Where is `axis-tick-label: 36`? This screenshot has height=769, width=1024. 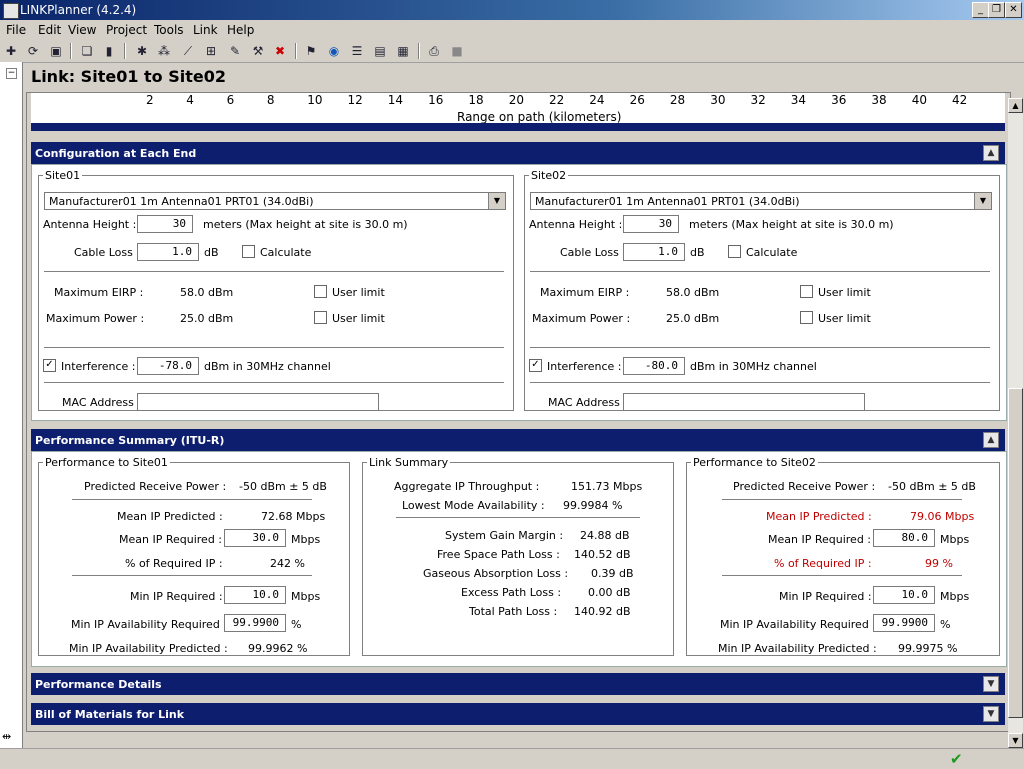 axis-tick-label: 36 is located at coordinates (839, 100).